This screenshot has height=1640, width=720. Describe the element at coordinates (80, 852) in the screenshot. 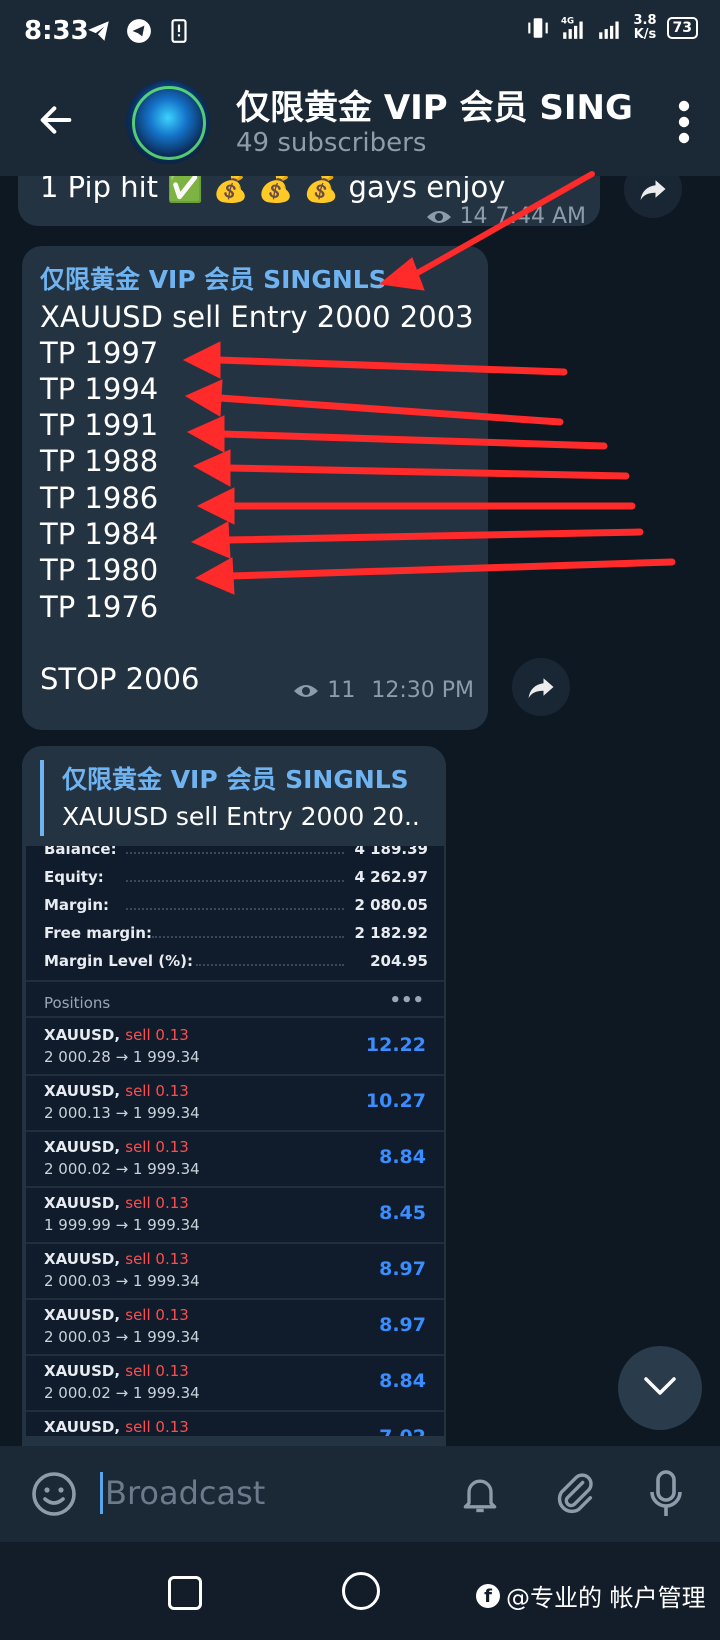

I see `account-label: Balance:` at that location.